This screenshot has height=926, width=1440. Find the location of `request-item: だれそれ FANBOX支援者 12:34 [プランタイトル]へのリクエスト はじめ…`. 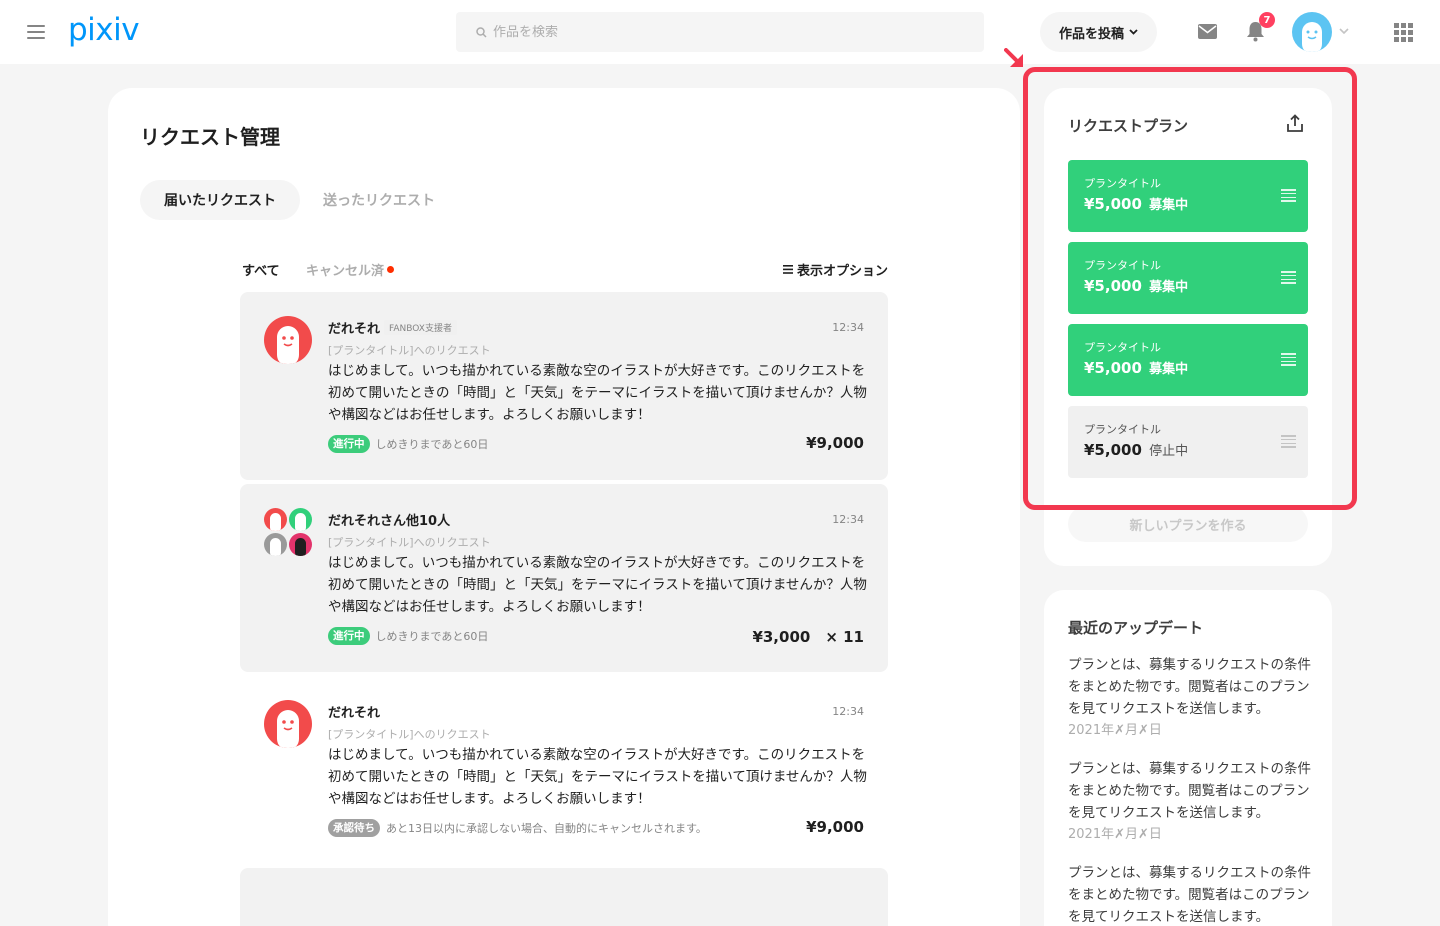

request-item: だれそれ FANBOX支援者 12:34 [プランタイトル]へのリクエスト はじめ… is located at coordinates (564, 386).